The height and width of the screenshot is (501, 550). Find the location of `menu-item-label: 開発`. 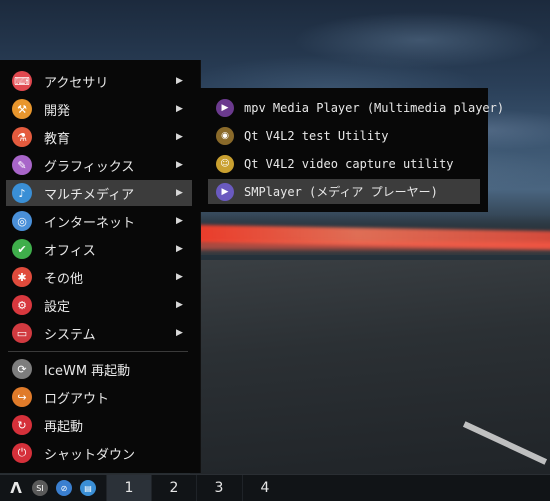

menu-item-label: 開発 is located at coordinates (57, 111).